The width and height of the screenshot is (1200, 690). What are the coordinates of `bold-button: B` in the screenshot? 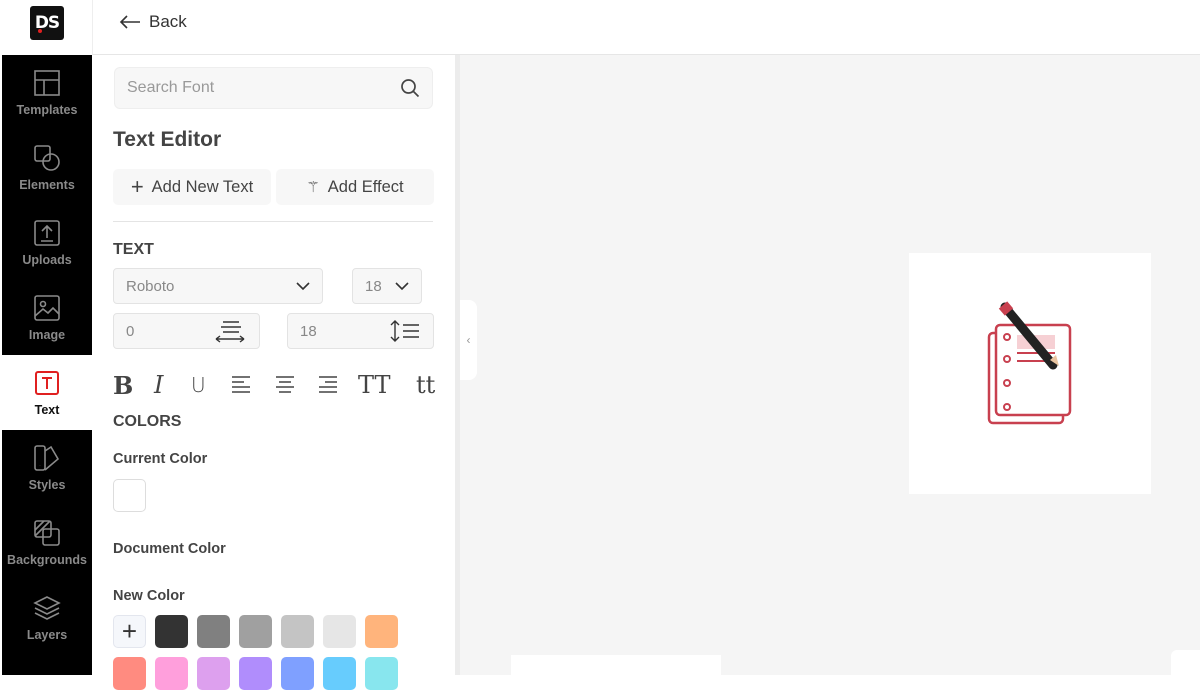 It's located at (123, 385).